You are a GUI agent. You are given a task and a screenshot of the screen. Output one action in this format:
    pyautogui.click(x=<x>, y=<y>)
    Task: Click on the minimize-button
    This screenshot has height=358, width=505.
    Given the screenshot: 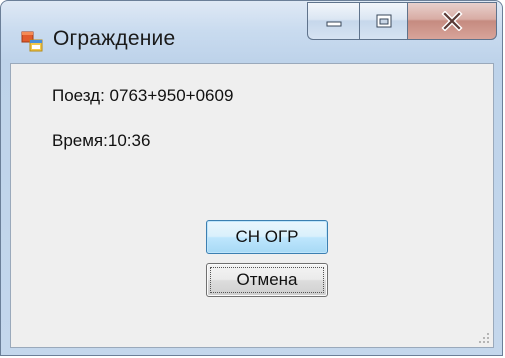 What is the action you would take?
    pyautogui.click(x=333, y=21)
    